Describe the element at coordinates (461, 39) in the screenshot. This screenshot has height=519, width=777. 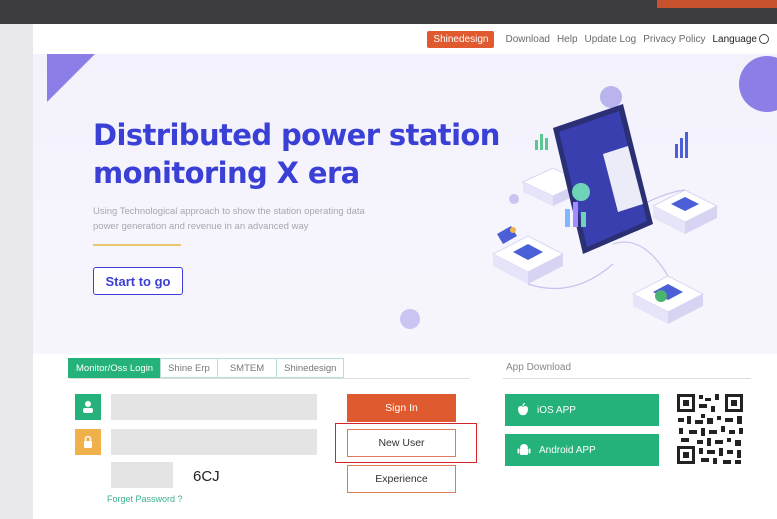
I see `shinedesign-button: Shinedesign` at that location.